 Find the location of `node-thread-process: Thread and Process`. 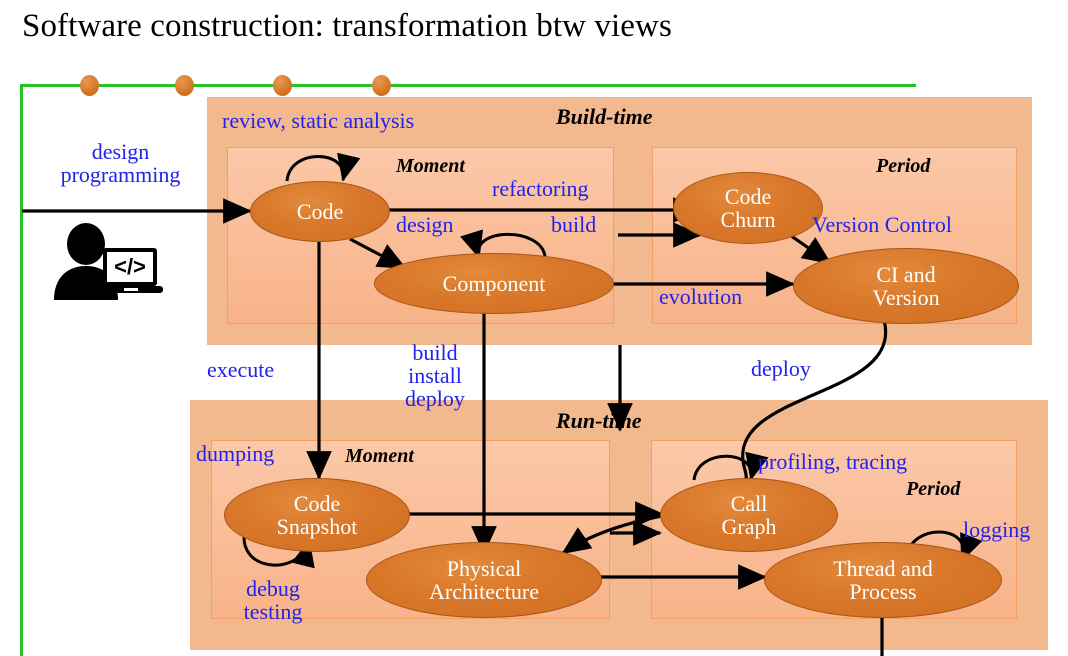

node-thread-process: Thread and Process is located at coordinates (883, 580).